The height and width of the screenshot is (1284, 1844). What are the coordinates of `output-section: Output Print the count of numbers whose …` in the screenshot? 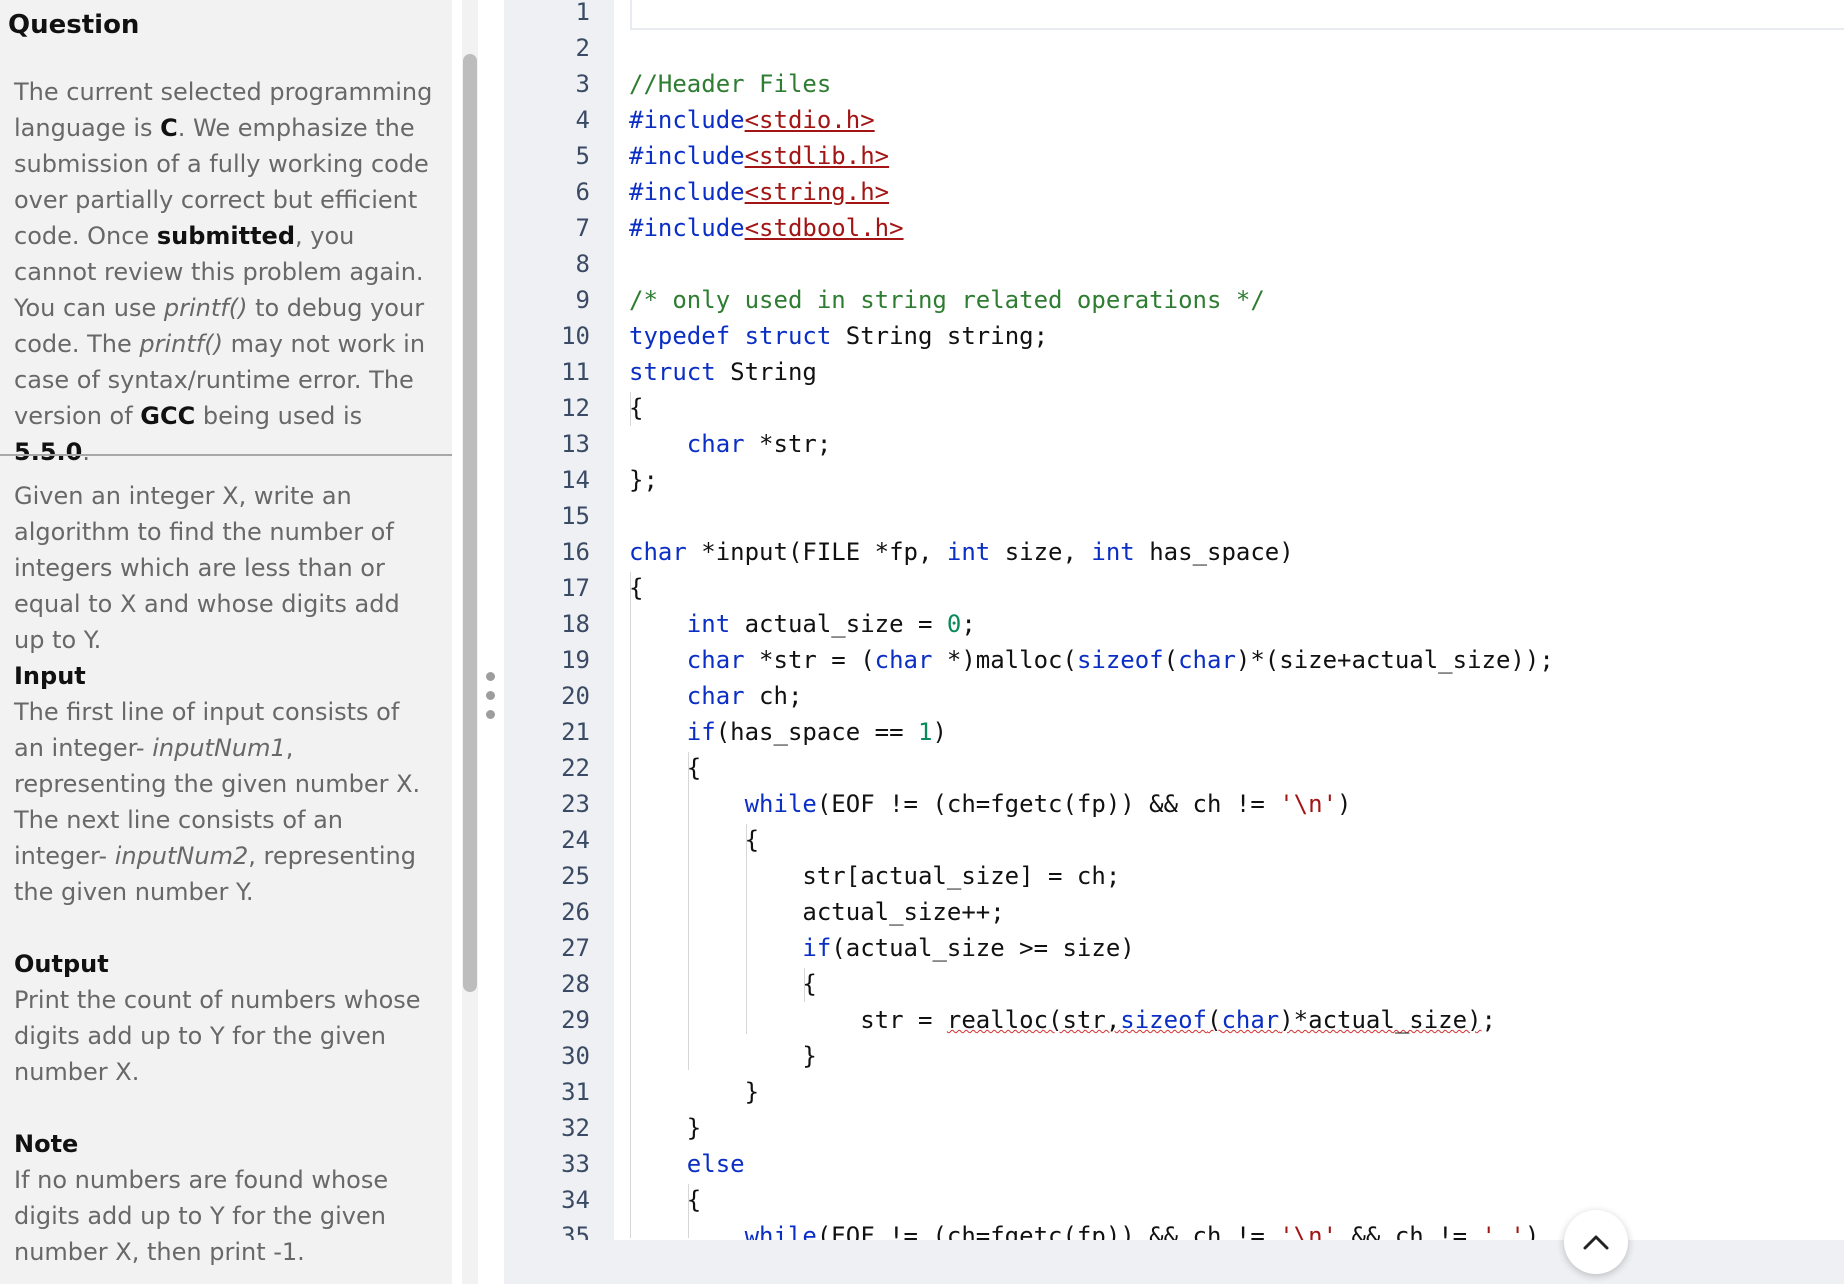 It's located at (224, 1018).